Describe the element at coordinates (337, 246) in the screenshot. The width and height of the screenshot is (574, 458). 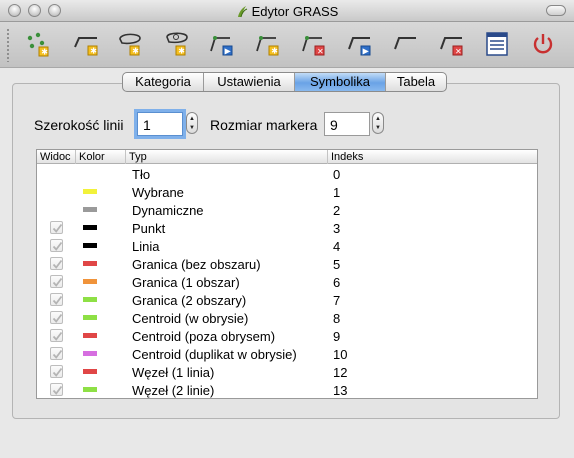
I see `index-cell: 4` at that location.